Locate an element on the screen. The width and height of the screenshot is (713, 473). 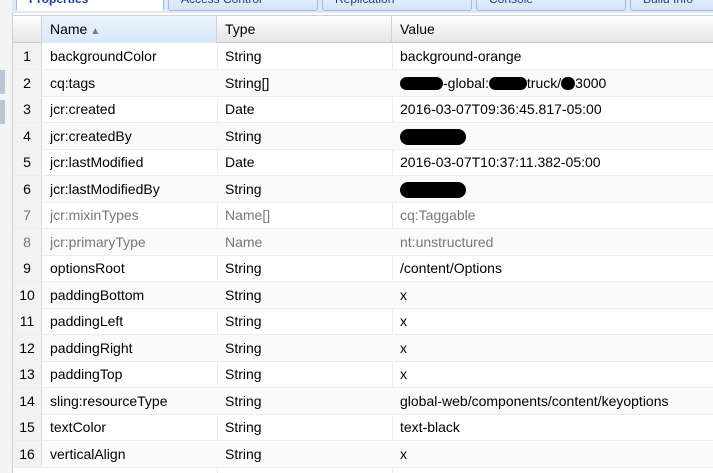
tag-text: truck/ is located at coordinates (544, 82).